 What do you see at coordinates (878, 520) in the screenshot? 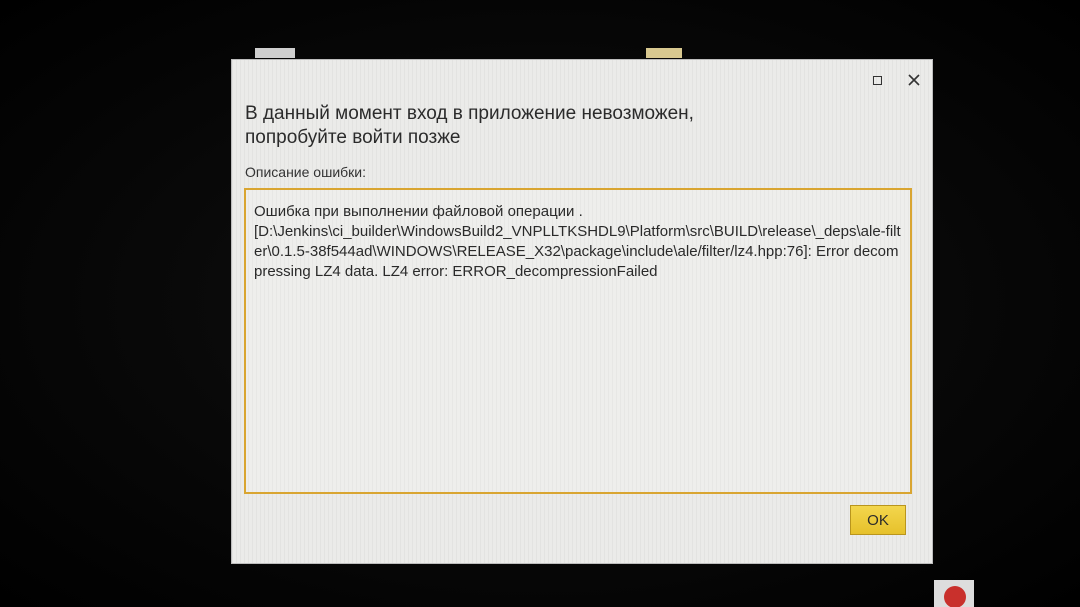
I see `ok-button: OK` at bounding box center [878, 520].